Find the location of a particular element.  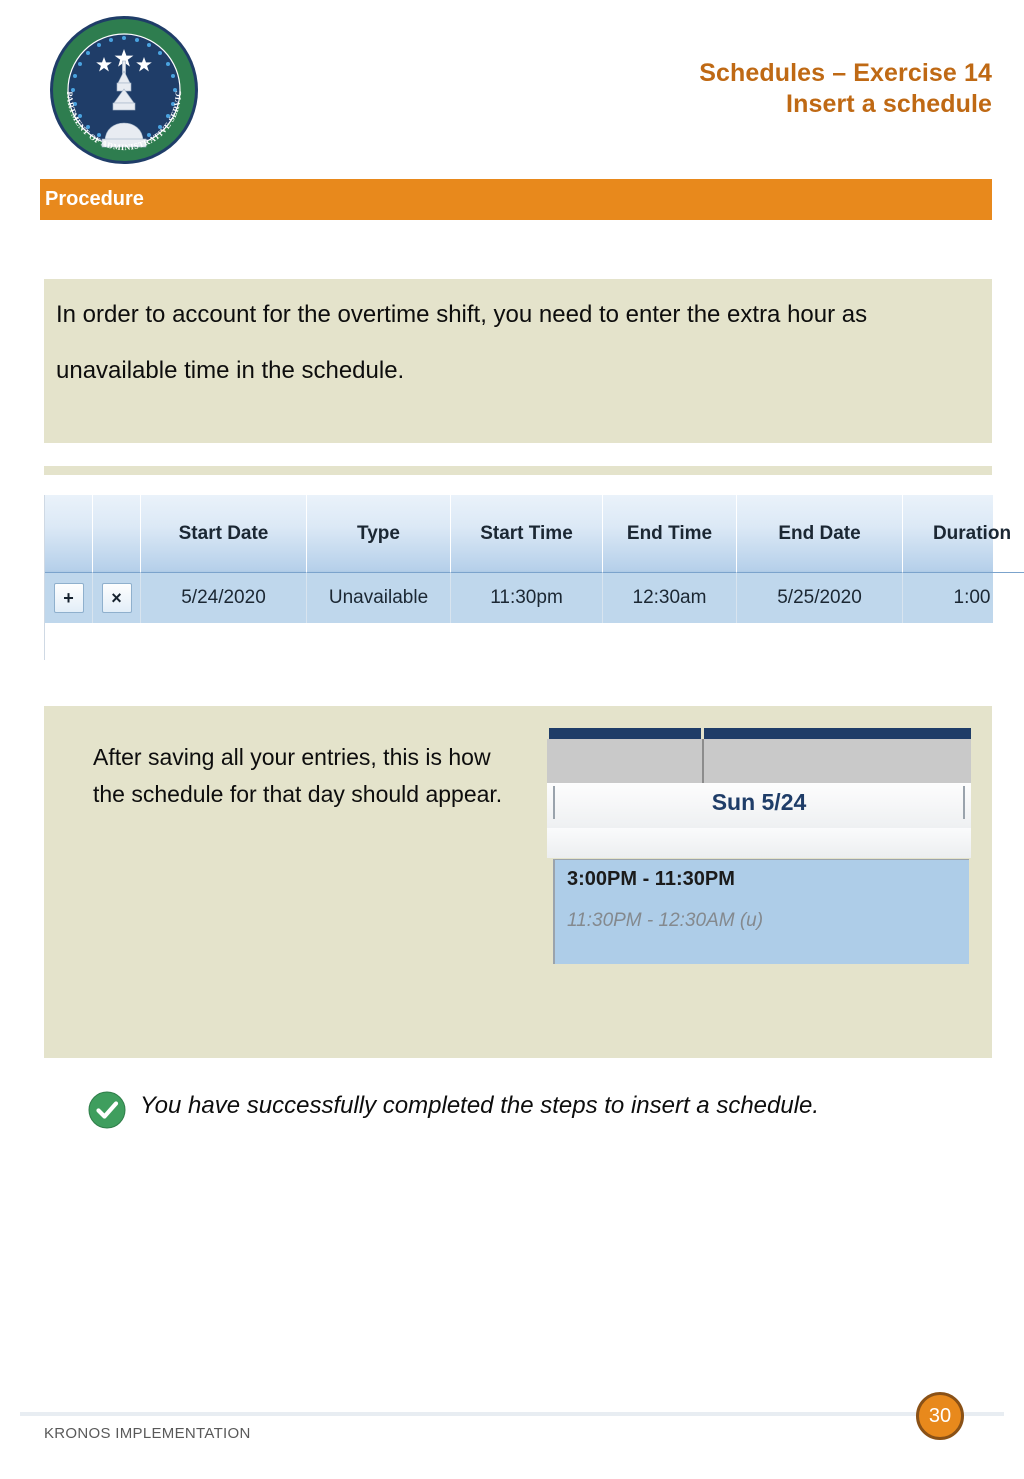

cell-duration: 1:00 is located at coordinates (963, 598).